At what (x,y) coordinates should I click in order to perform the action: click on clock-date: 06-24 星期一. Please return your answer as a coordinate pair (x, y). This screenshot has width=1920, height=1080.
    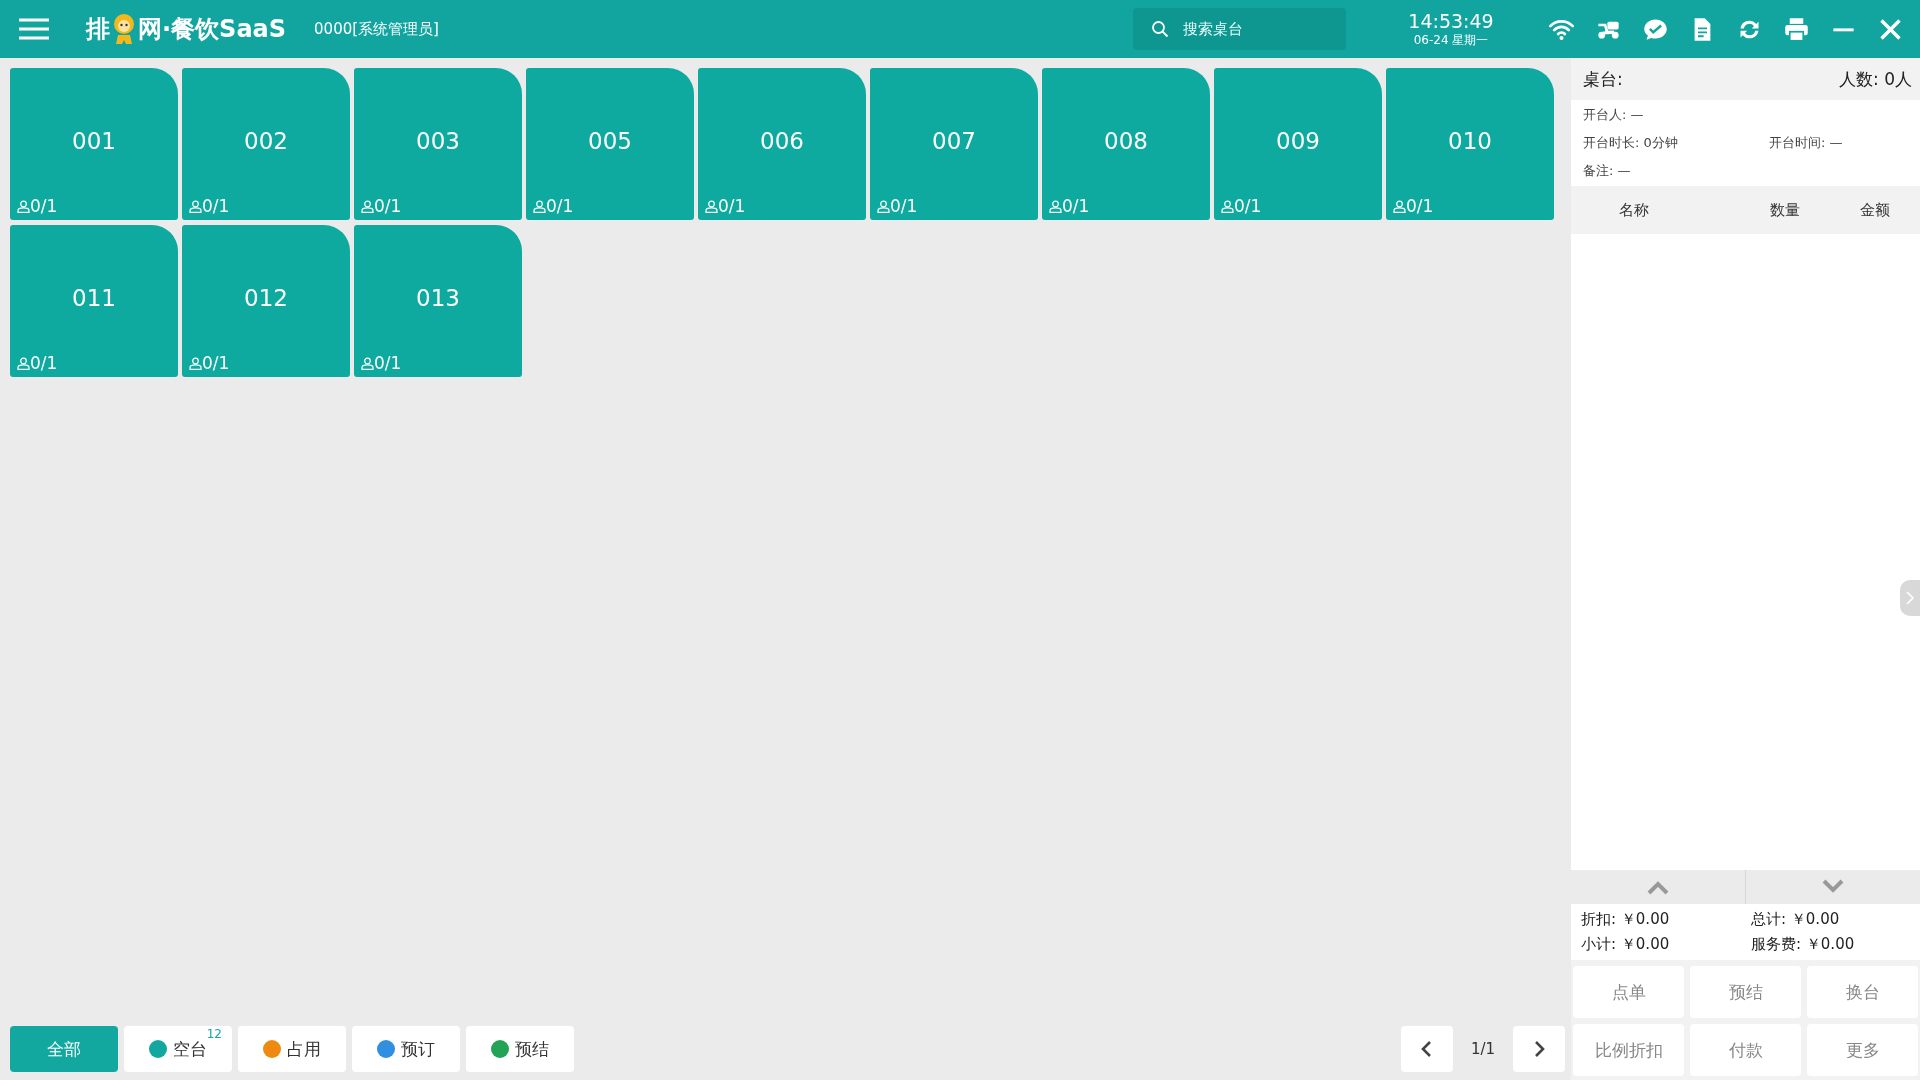
    Looking at the image, I should click on (1451, 40).